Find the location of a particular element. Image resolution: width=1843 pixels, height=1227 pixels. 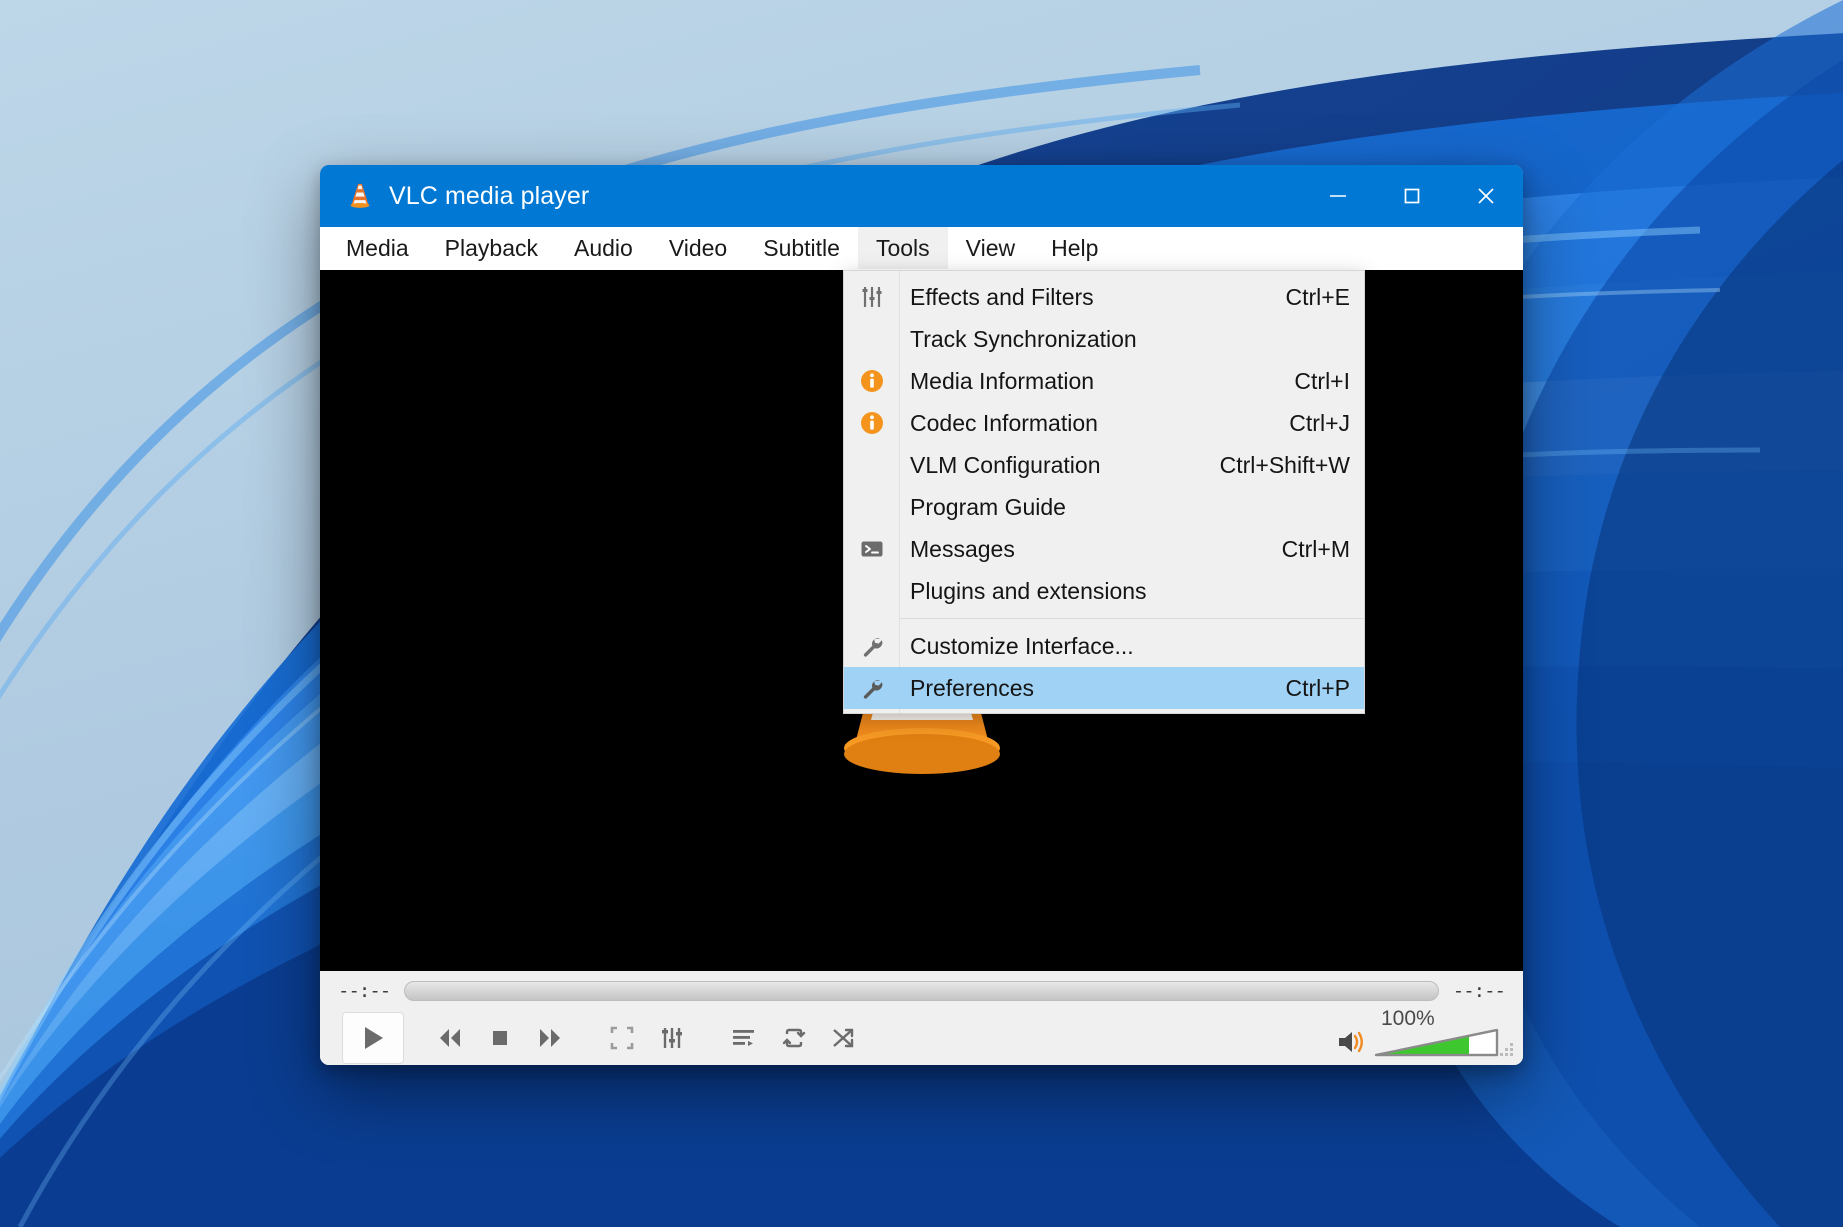

menu-item-label: Plugins and extensions is located at coordinates (1028, 590).